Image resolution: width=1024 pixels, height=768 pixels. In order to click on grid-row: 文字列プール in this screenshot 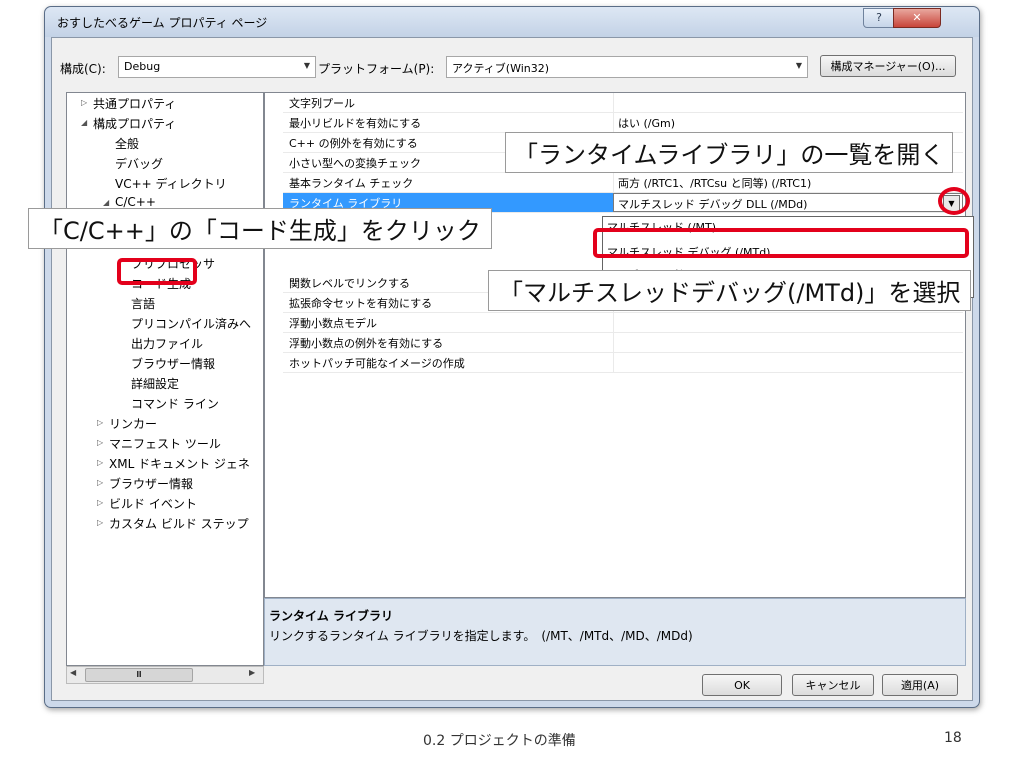, I will do `click(623, 103)`.